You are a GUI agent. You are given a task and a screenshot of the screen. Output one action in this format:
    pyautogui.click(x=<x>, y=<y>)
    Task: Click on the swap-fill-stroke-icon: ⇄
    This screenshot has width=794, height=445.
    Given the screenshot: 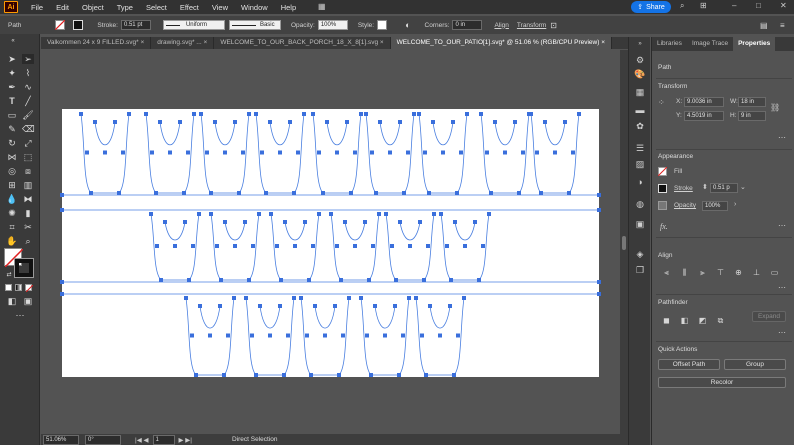 What is the action you would take?
    pyautogui.click(x=9, y=275)
    